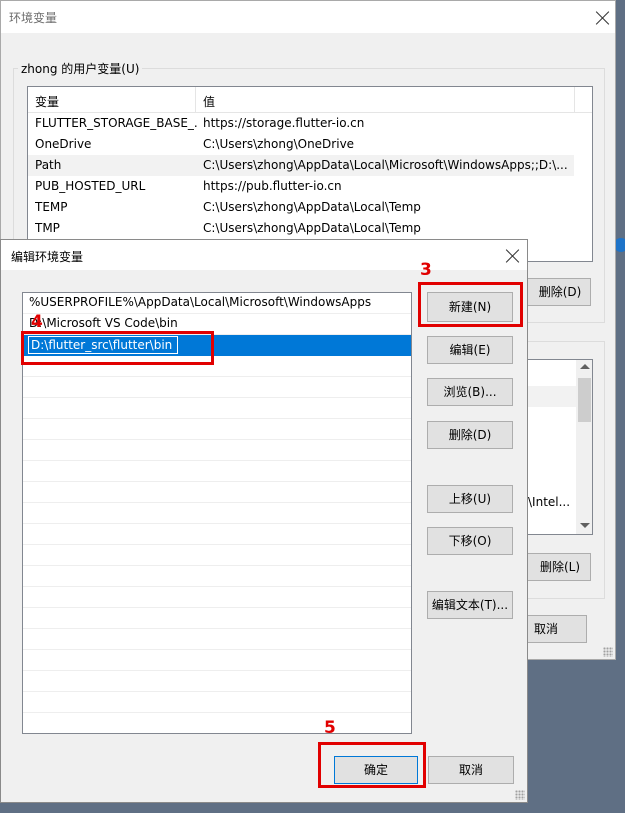  I want to click on cancel-button: 取消, so click(471, 770).